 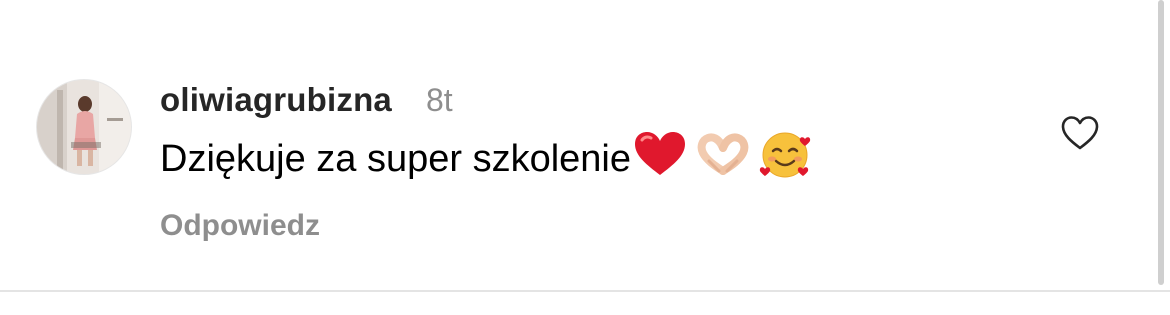 I want to click on avatar-photo, so click(x=84, y=127).